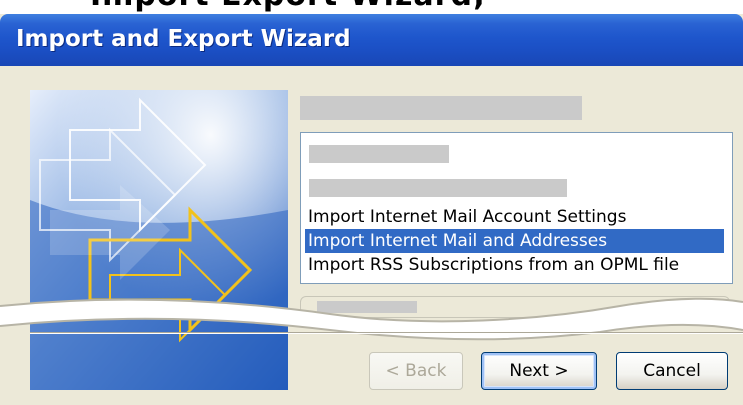 Image resolution: width=743 pixels, height=405 pixels. Describe the element at coordinates (514, 241) in the screenshot. I see `list-item-import-mail-and-addresses: Import Internet Mail and Addresses` at that location.